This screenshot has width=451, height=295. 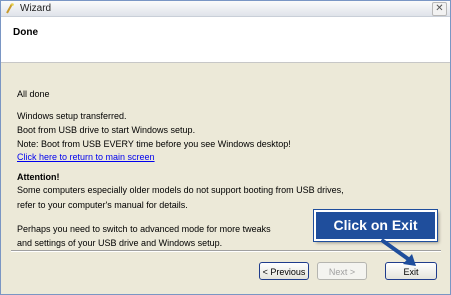 What do you see at coordinates (10, 8) in the screenshot?
I see `wizard-icon` at bounding box center [10, 8].